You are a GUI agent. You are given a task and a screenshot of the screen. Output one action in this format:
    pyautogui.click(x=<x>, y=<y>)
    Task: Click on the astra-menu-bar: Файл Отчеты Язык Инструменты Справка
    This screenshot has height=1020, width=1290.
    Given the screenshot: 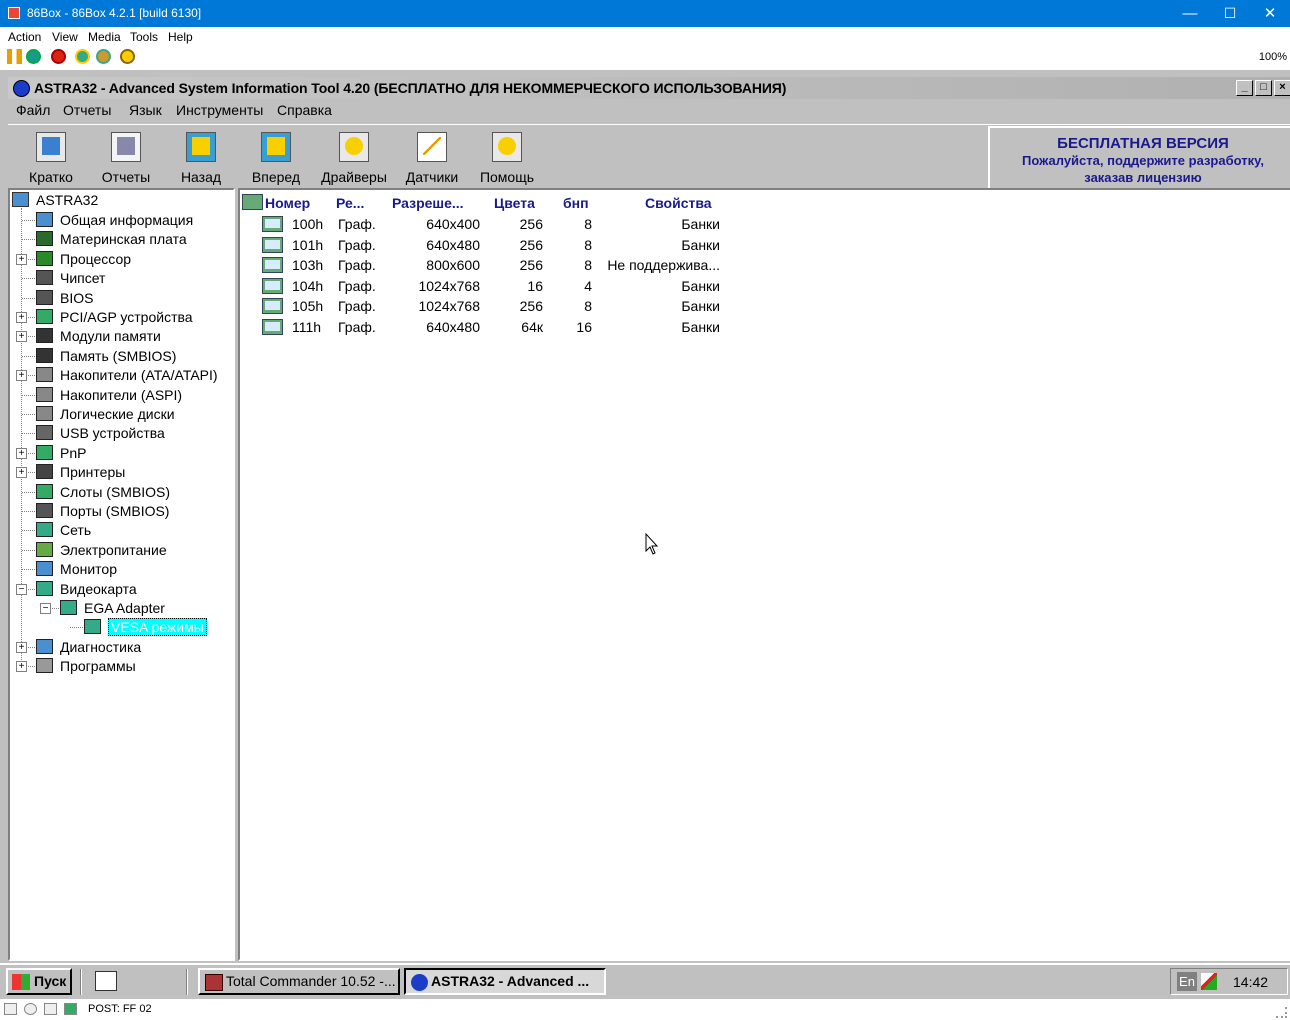 What is the action you would take?
    pyautogui.click(x=649, y=111)
    